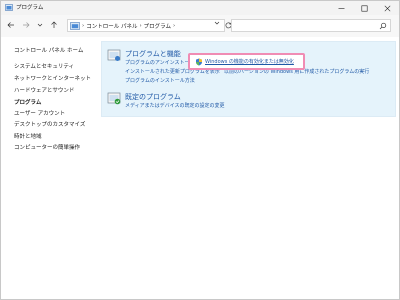  What do you see at coordinates (27, 102) in the screenshot?
I see `sidebar-item-programs: プログラム` at bounding box center [27, 102].